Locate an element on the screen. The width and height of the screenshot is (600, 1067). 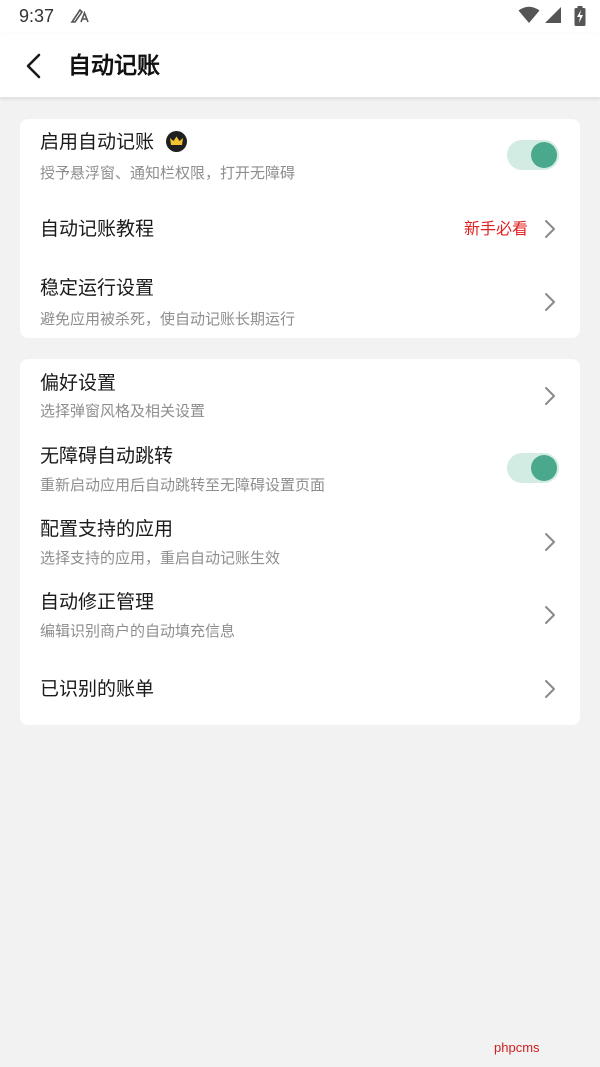
row-preferences: 偏好设置 选择弹窗风格及相关设置 is located at coordinates (300, 395).